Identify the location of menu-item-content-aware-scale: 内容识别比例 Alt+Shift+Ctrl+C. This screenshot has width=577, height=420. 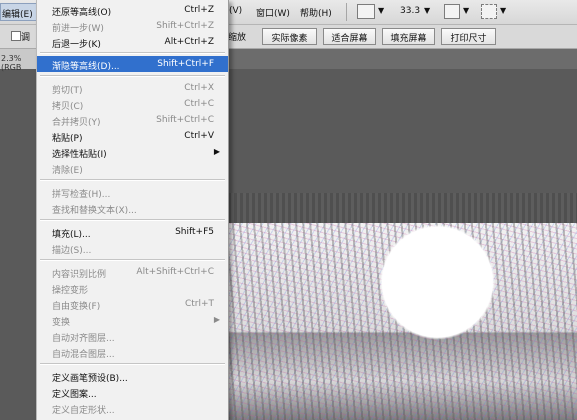
(132, 272).